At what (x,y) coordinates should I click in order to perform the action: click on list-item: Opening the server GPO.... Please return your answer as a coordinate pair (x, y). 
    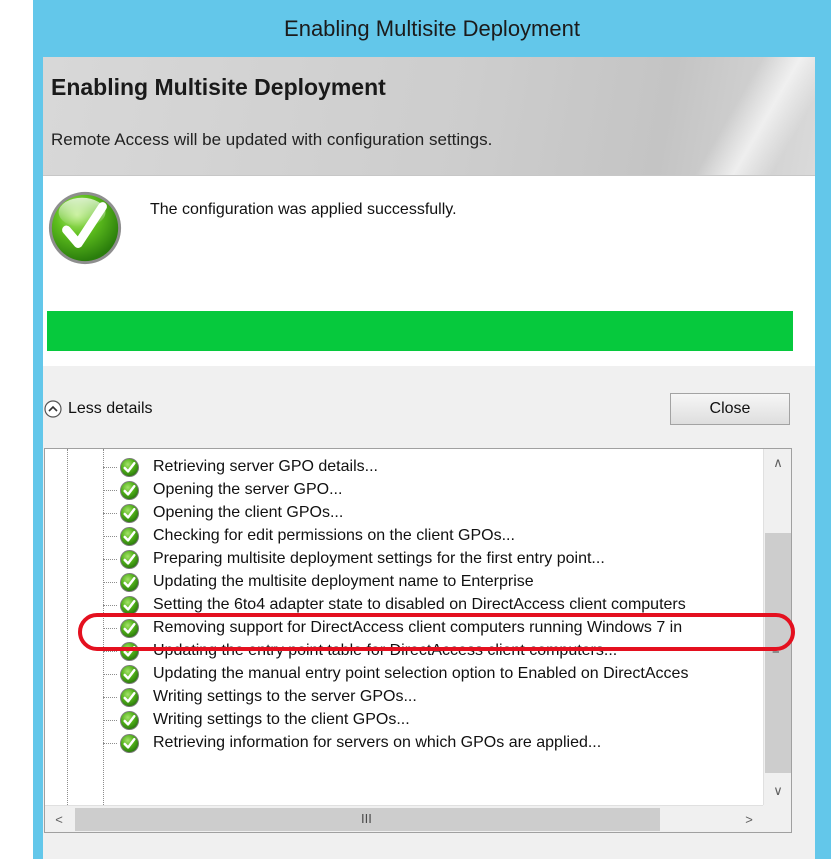
    Looking at the image, I should click on (405, 490).